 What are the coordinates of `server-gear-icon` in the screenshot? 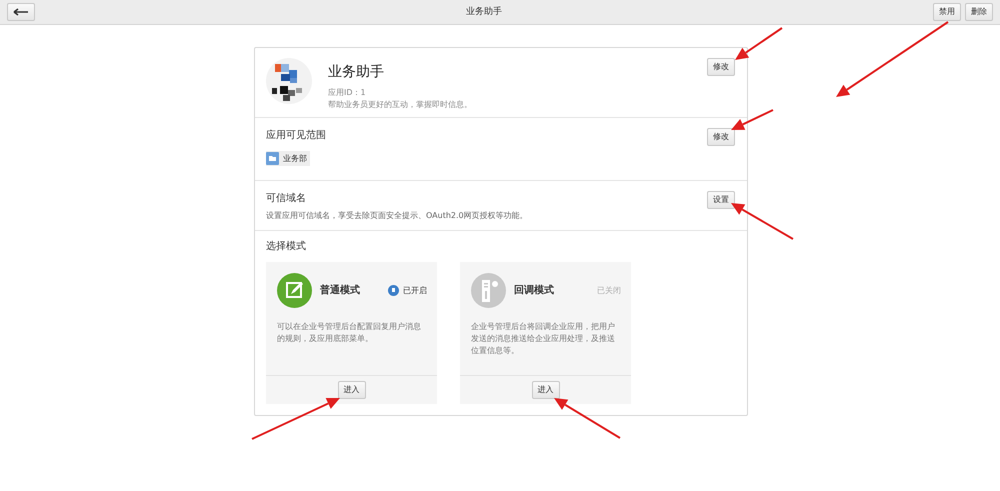 It's located at (488, 290).